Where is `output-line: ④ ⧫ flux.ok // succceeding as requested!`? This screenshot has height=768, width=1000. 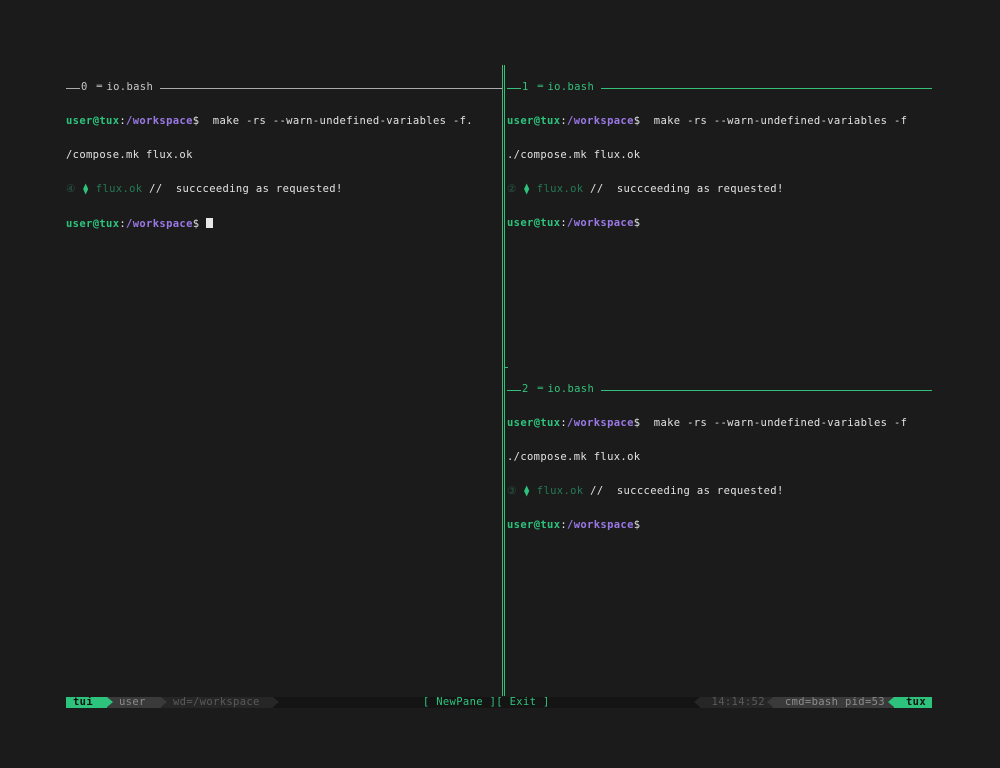
output-line: ④ ⧫ flux.ok // succceeding as requested! is located at coordinates (284, 188).